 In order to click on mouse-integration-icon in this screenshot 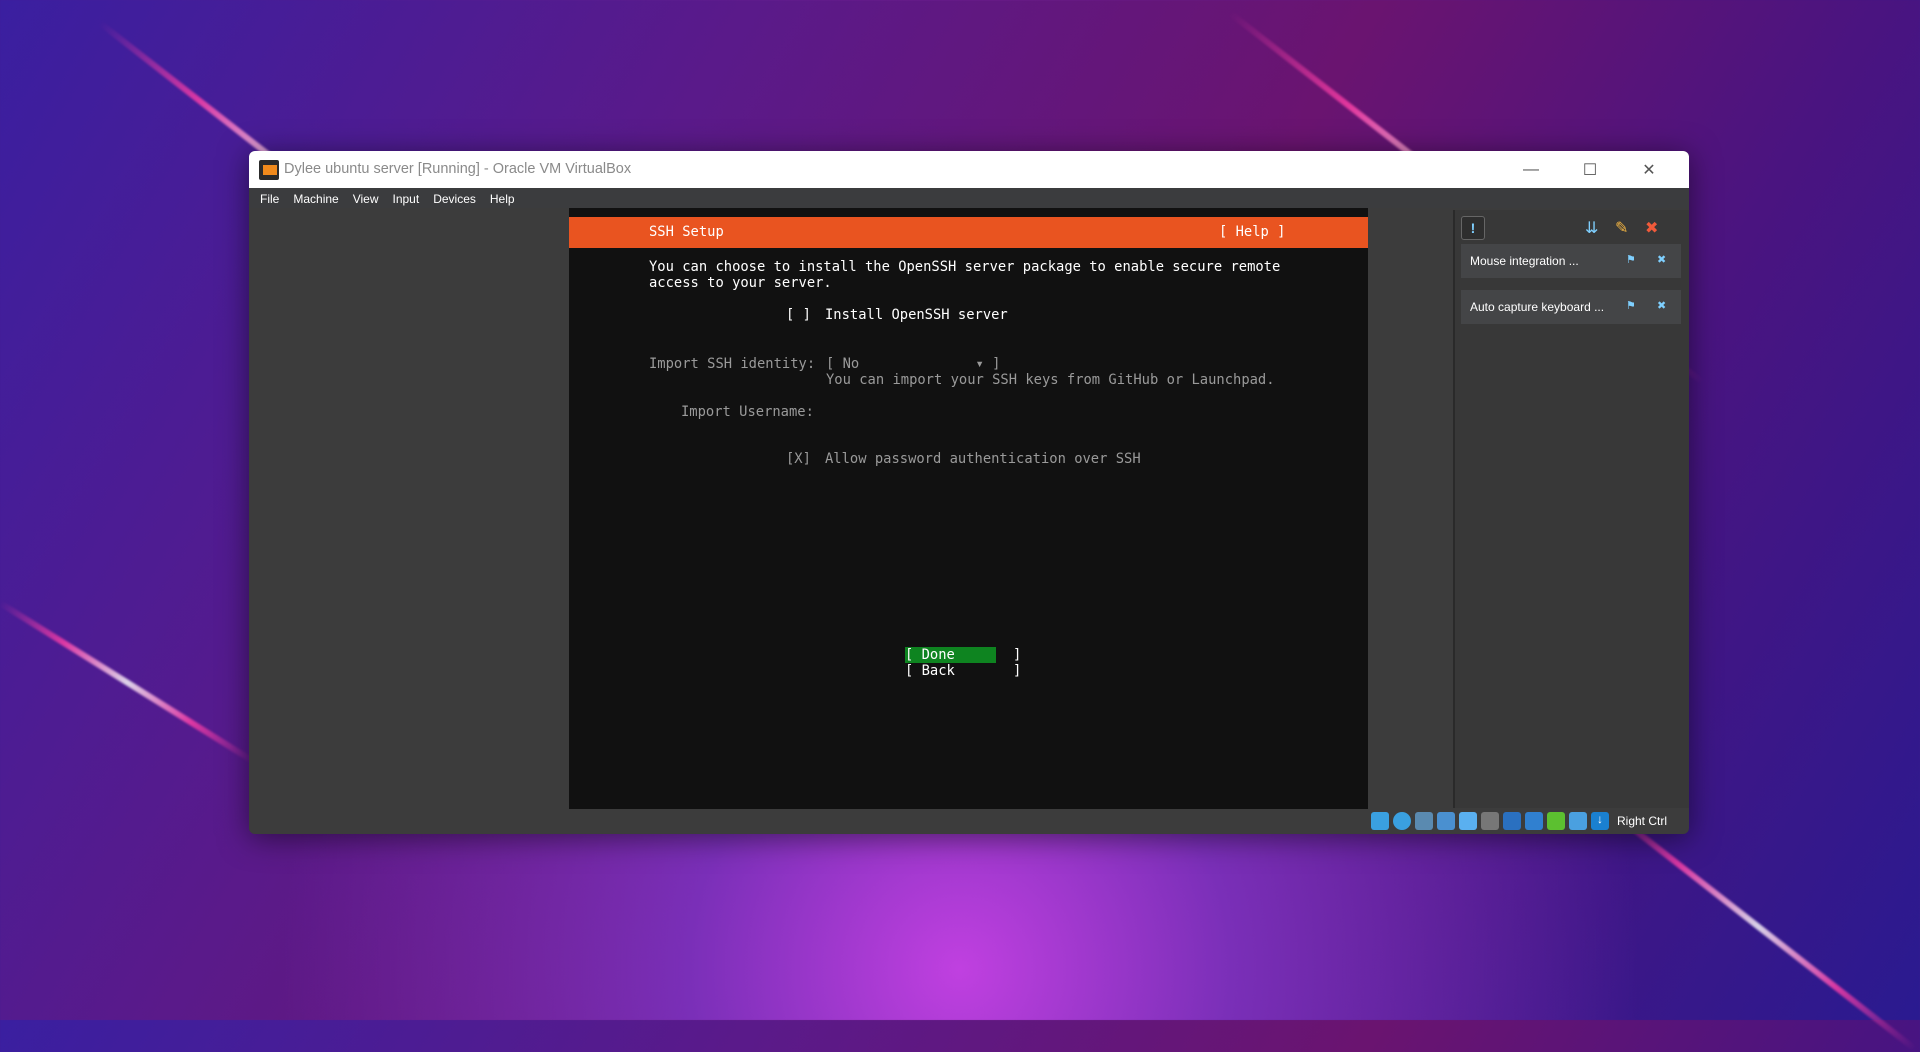, I will do `click(1577, 821)`.